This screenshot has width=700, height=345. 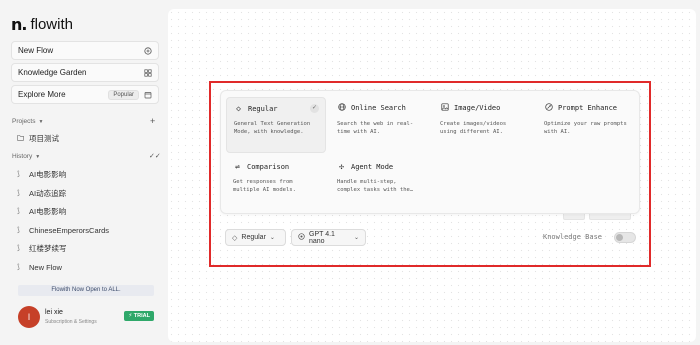 What do you see at coordinates (24, 121) in the screenshot?
I see `projects-label: Projects` at bounding box center [24, 121].